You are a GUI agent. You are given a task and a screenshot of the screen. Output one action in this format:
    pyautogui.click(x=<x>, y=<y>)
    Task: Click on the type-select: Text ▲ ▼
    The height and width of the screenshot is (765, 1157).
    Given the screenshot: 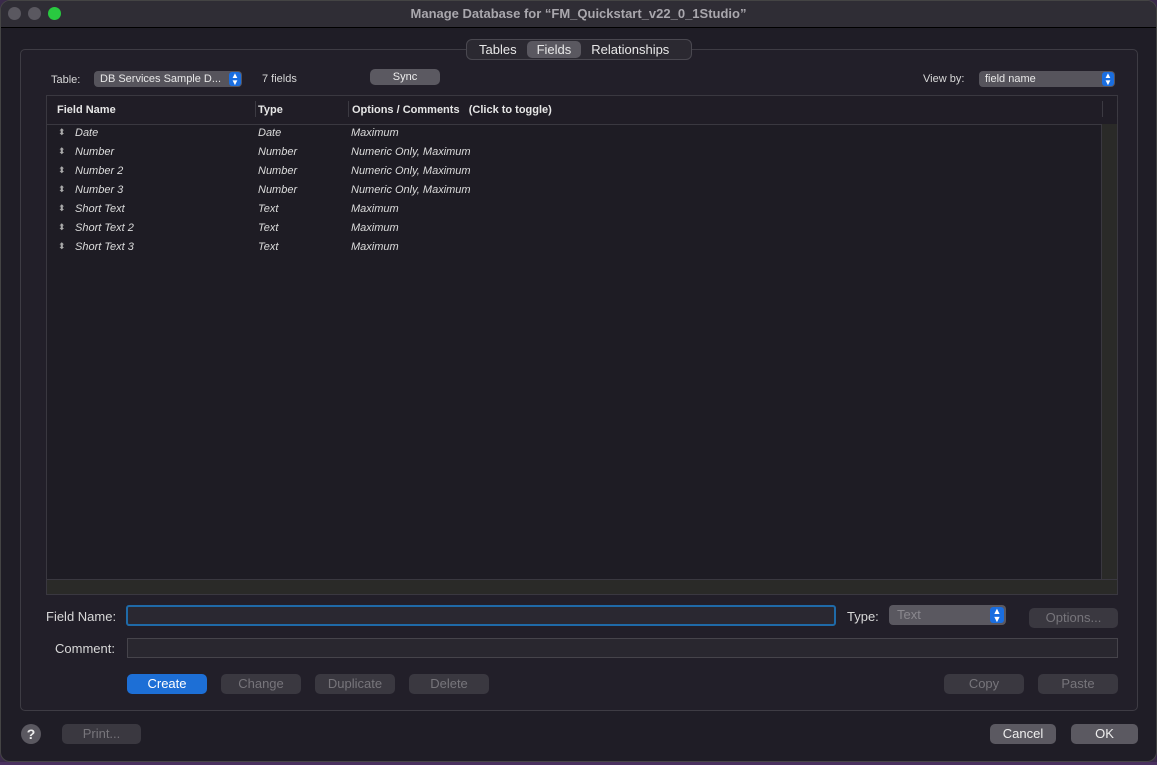 What is the action you would take?
    pyautogui.click(x=947, y=615)
    